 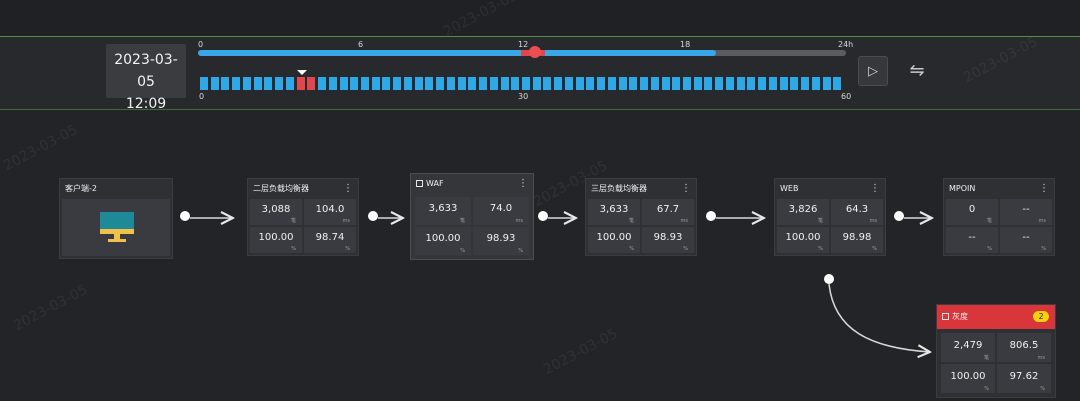 What do you see at coordinates (330, 212) in the screenshot?
I see `metric-latency: 104.0 ms` at bounding box center [330, 212].